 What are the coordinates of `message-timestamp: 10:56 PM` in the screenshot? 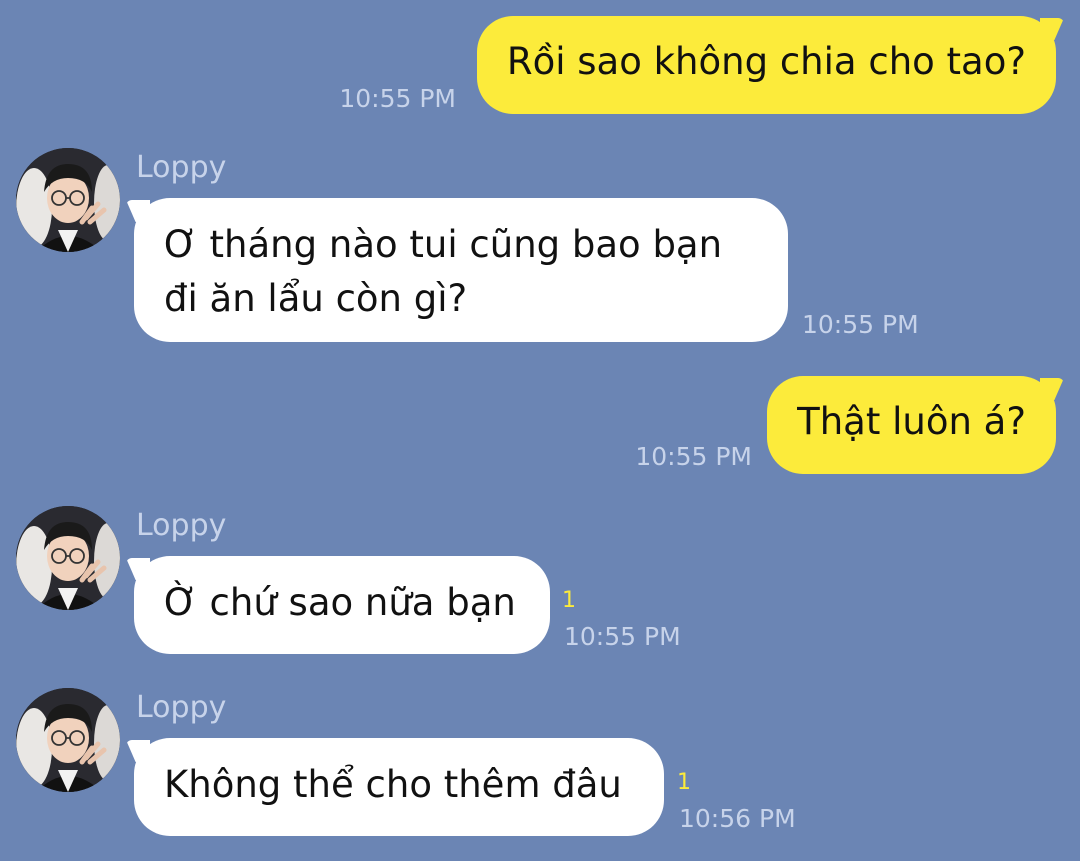 It's located at (737, 818).